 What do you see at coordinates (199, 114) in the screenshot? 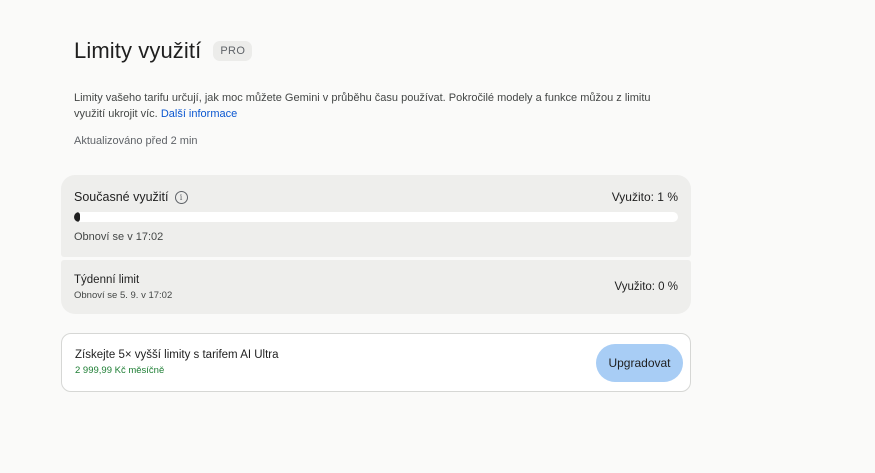
I see `learn-more-link: Další informace` at bounding box center [199, 114].